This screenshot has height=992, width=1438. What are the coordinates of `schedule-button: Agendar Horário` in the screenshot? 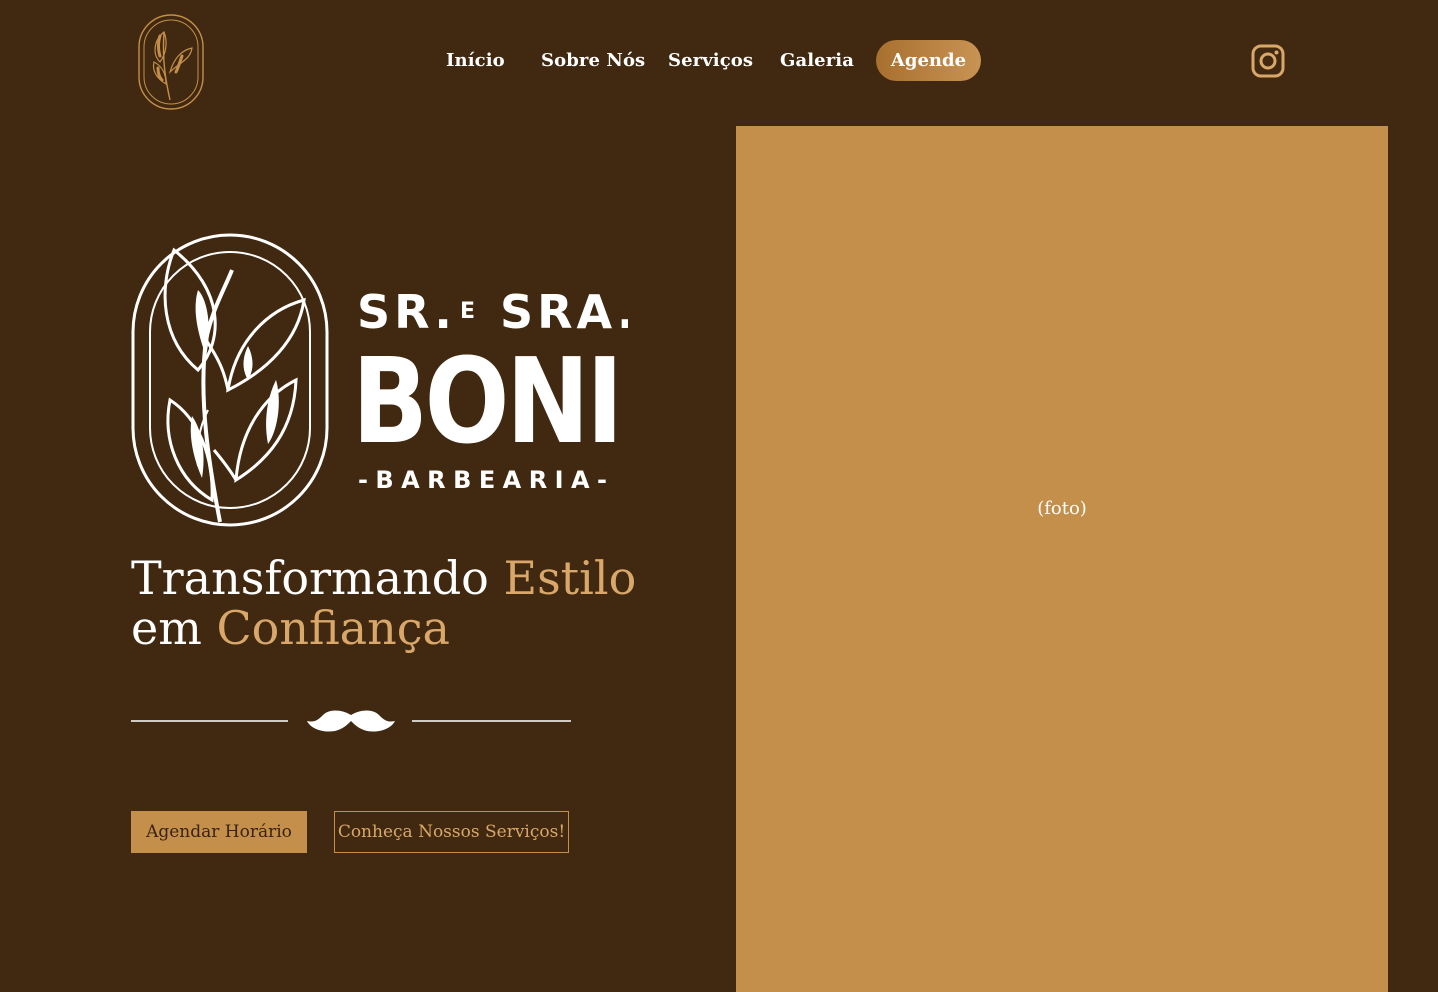 It's located at (219, 832).